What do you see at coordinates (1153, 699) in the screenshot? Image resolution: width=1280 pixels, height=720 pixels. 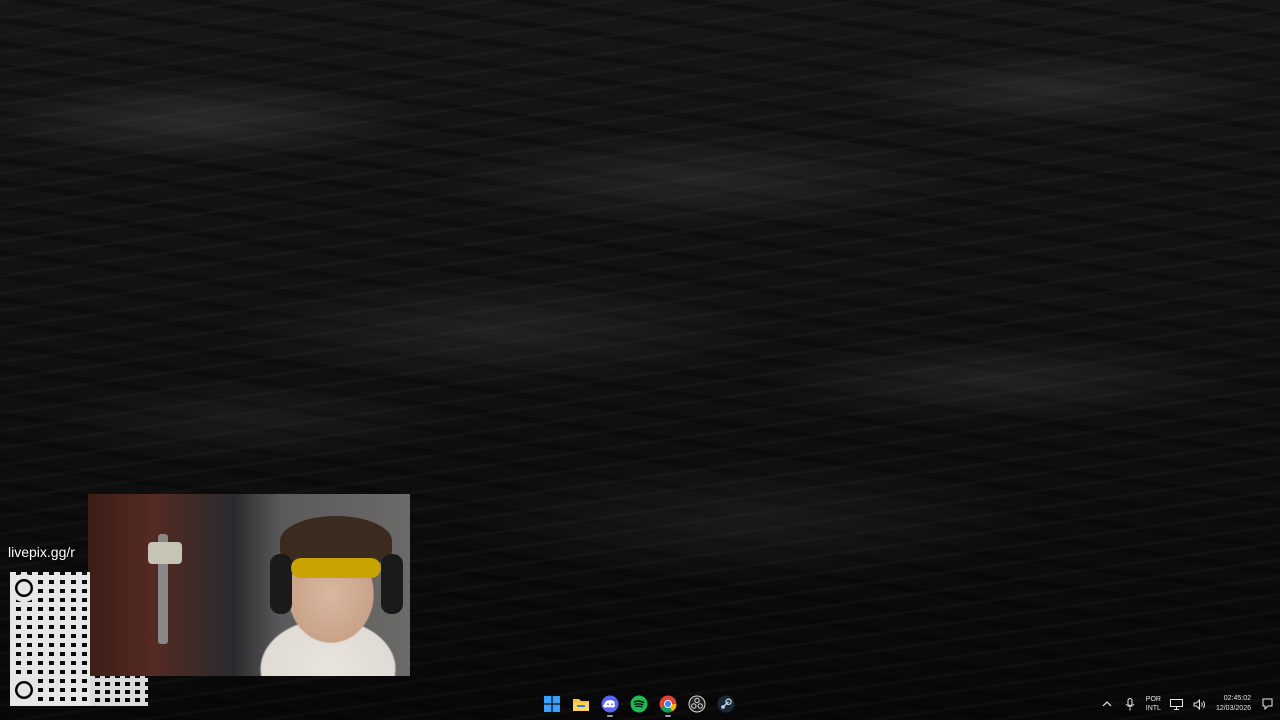 I see `language-code: POR` at bounding box center [1153, 699].